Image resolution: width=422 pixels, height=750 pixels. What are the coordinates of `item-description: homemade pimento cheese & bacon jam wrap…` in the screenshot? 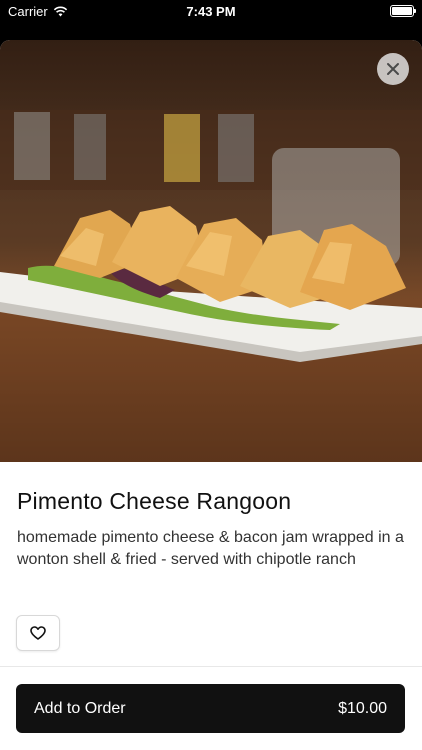 It's located at (210, 548).